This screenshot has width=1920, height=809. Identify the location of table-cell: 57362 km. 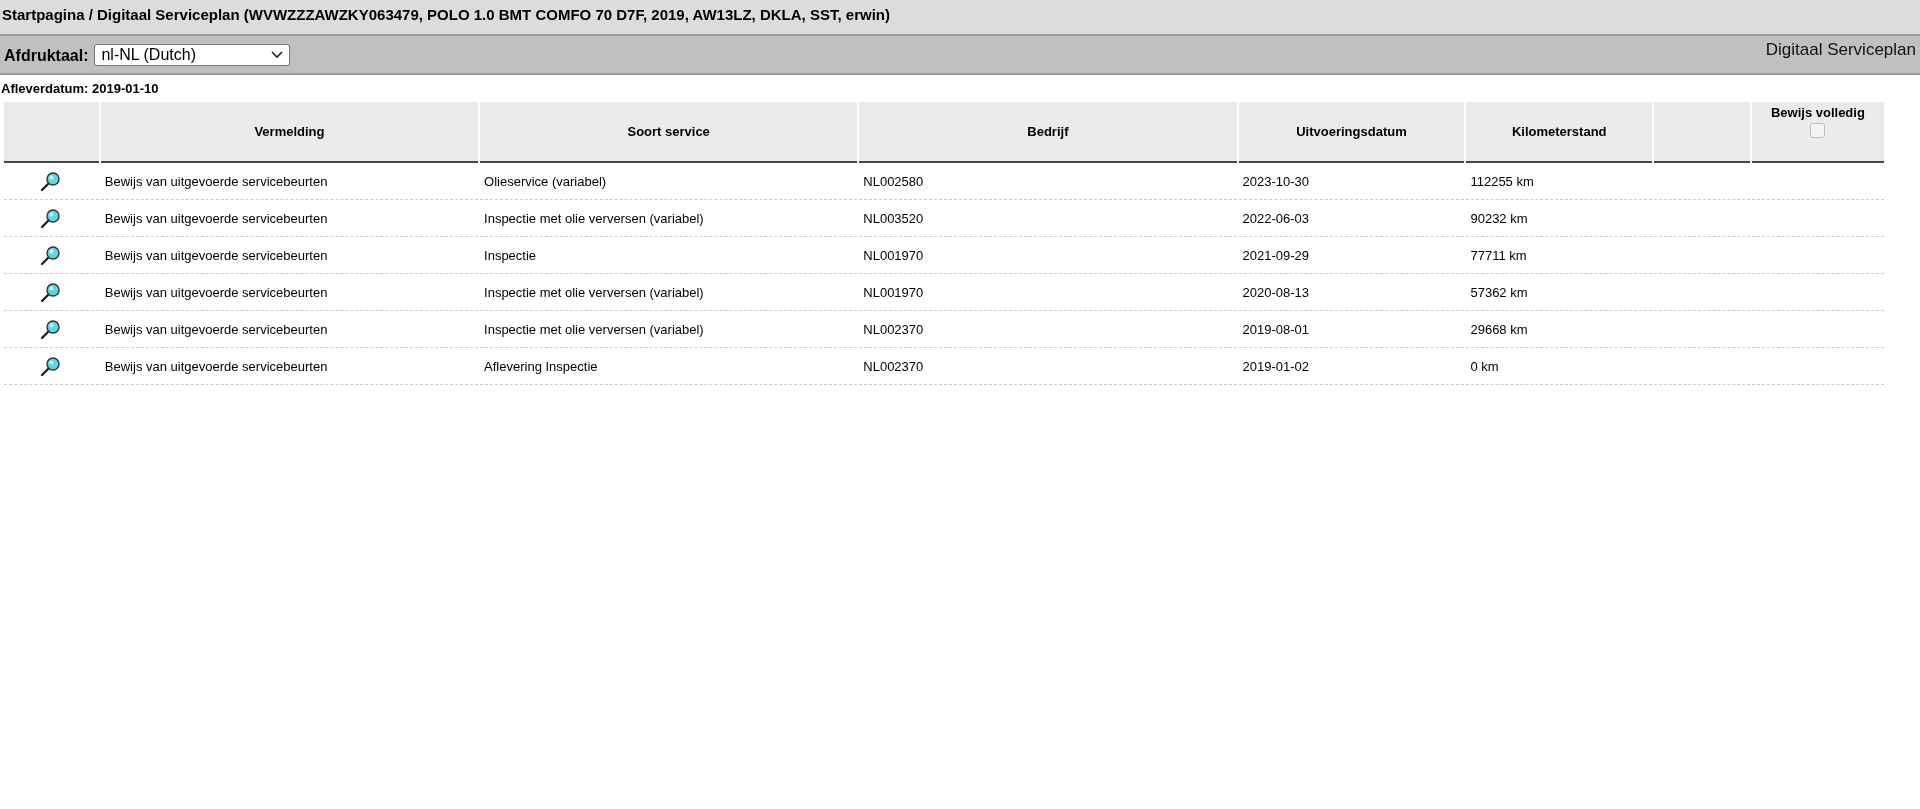
(1499, 292).